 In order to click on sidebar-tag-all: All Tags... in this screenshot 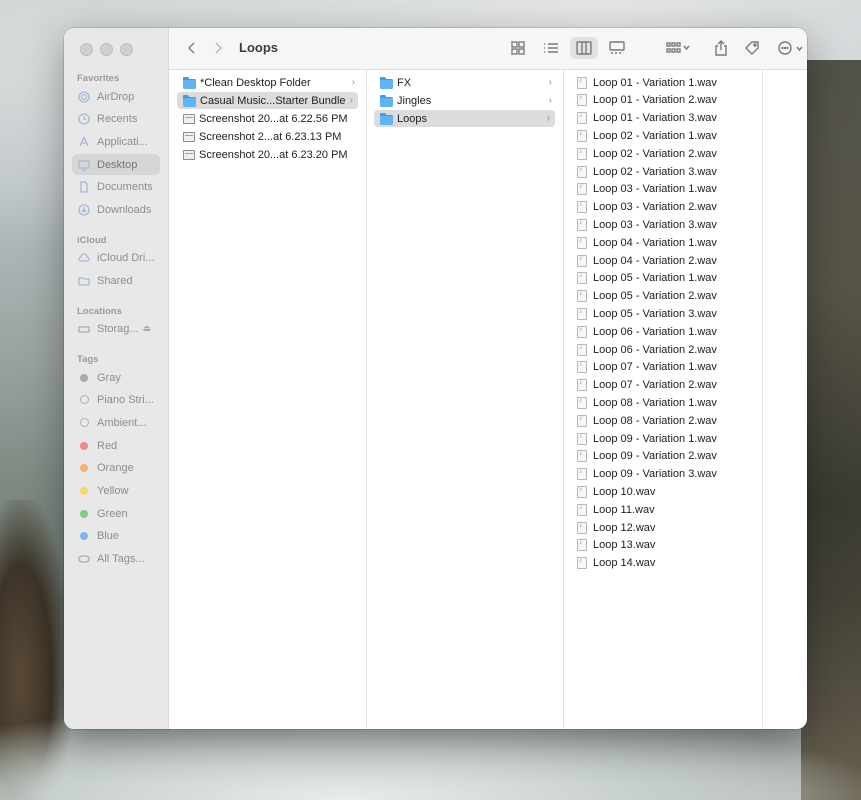, I will do `click(116, 558)`.